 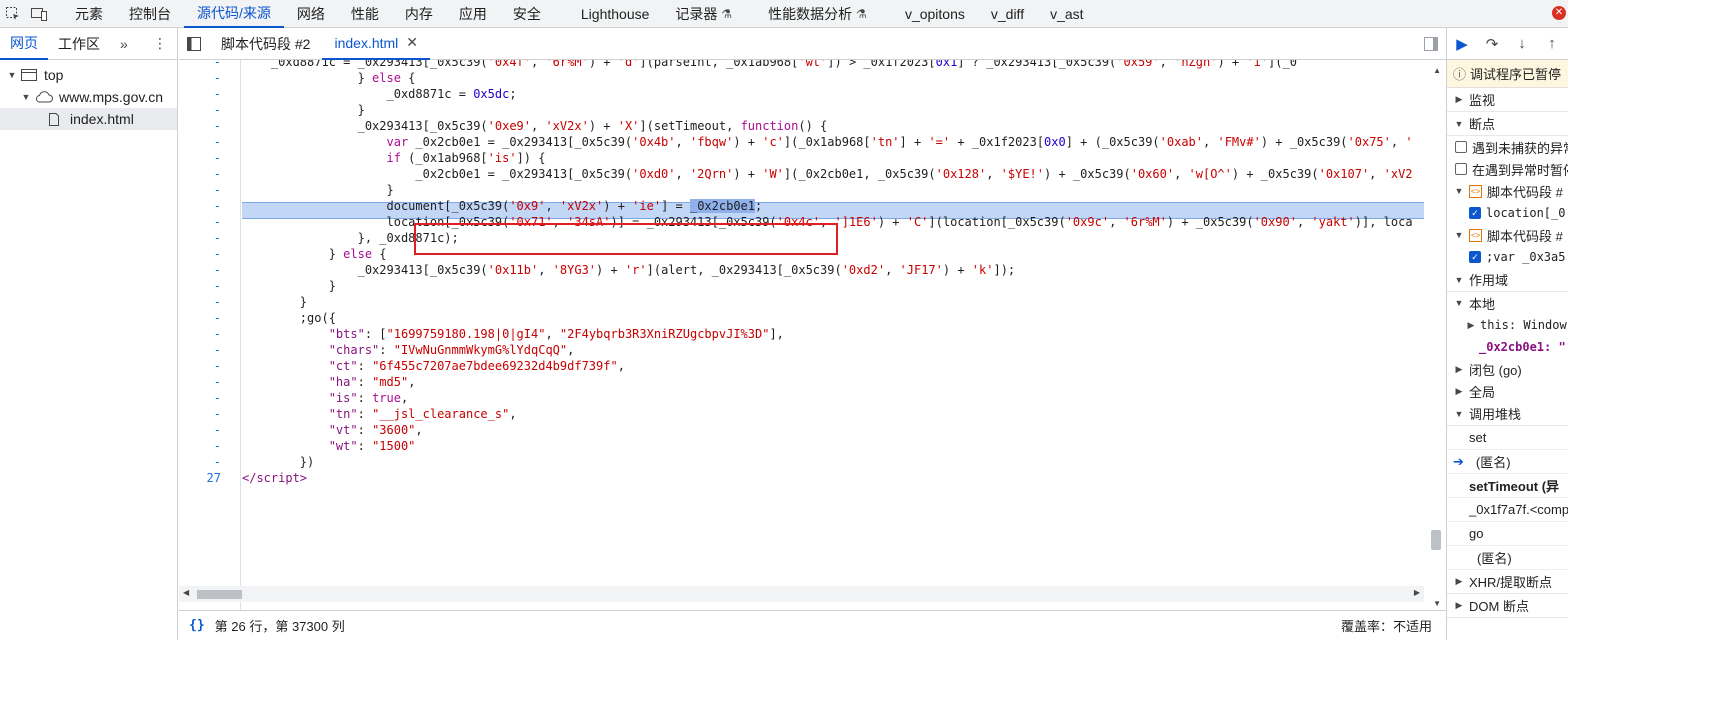 What do you see at coordinates (311, 14) in the screenshot?
I see `tab-network: 网络` at bounding box center [311, 14].